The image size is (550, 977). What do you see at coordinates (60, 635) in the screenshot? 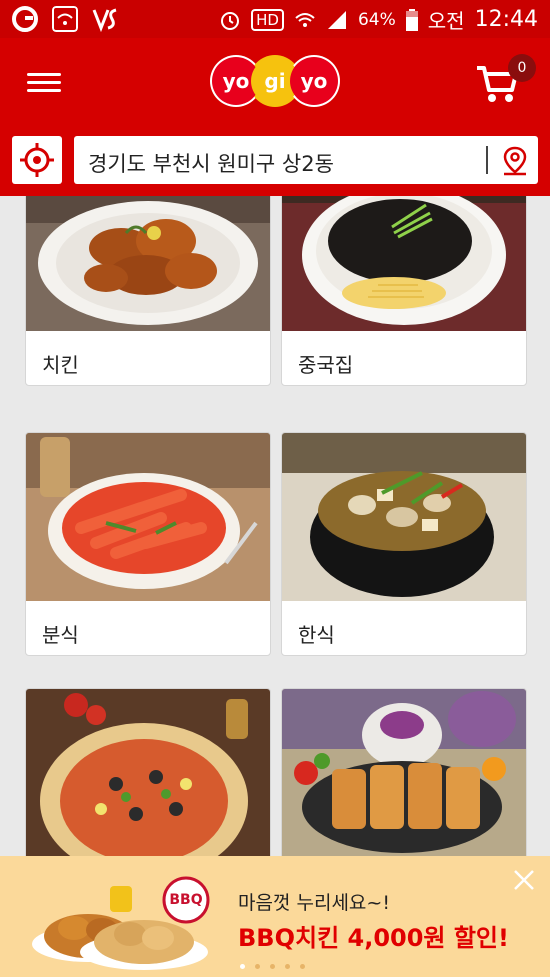
I see `category-label: 분식` at bounding box center [60, 635].